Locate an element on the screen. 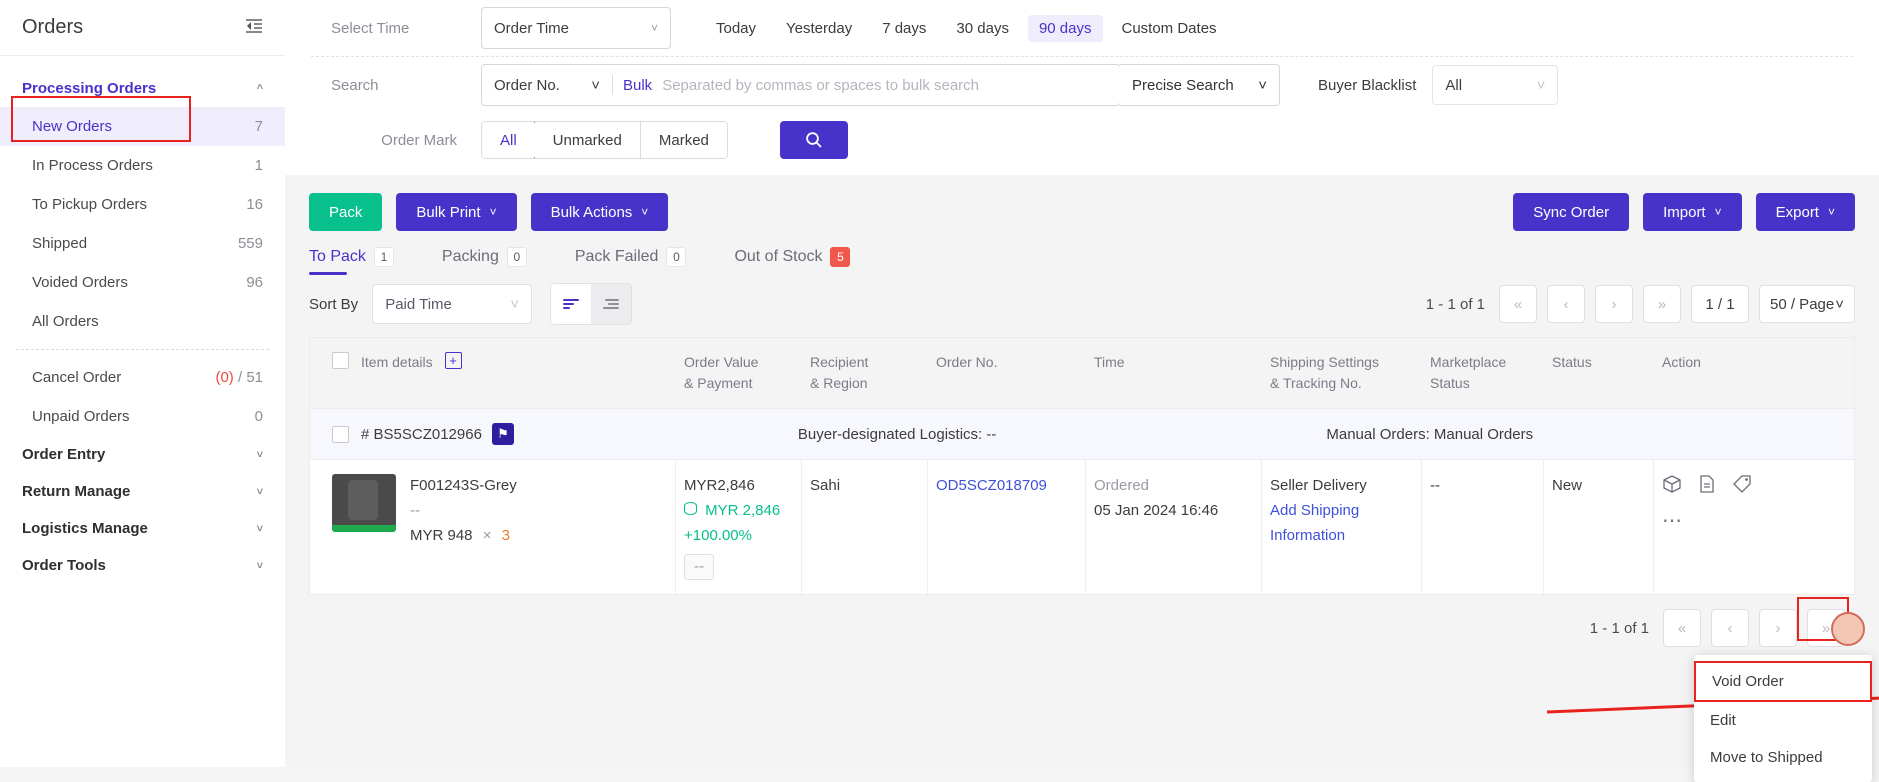  order-mark-marked: Marked is located at coordinates (683, 140).